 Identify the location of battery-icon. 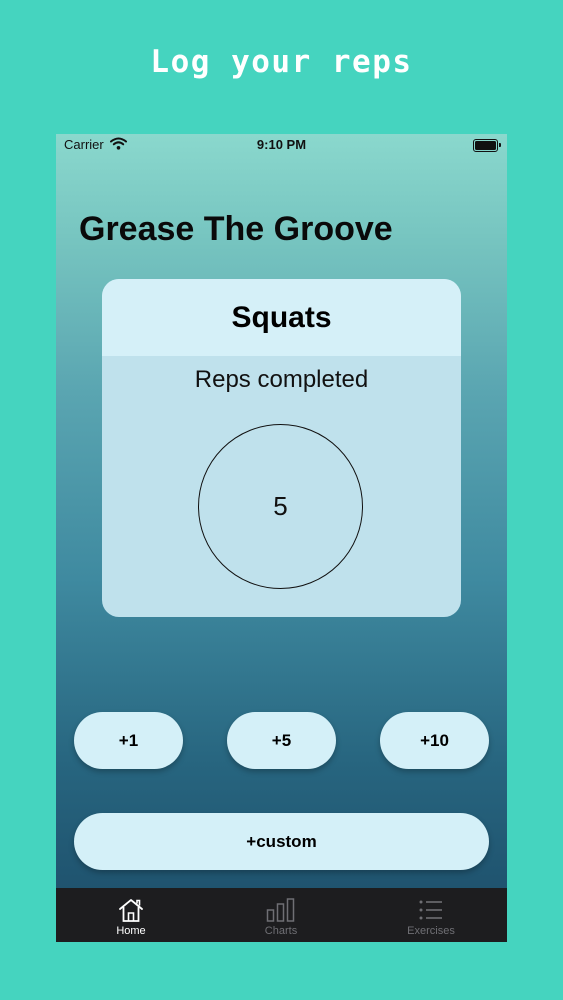
(487, 145).